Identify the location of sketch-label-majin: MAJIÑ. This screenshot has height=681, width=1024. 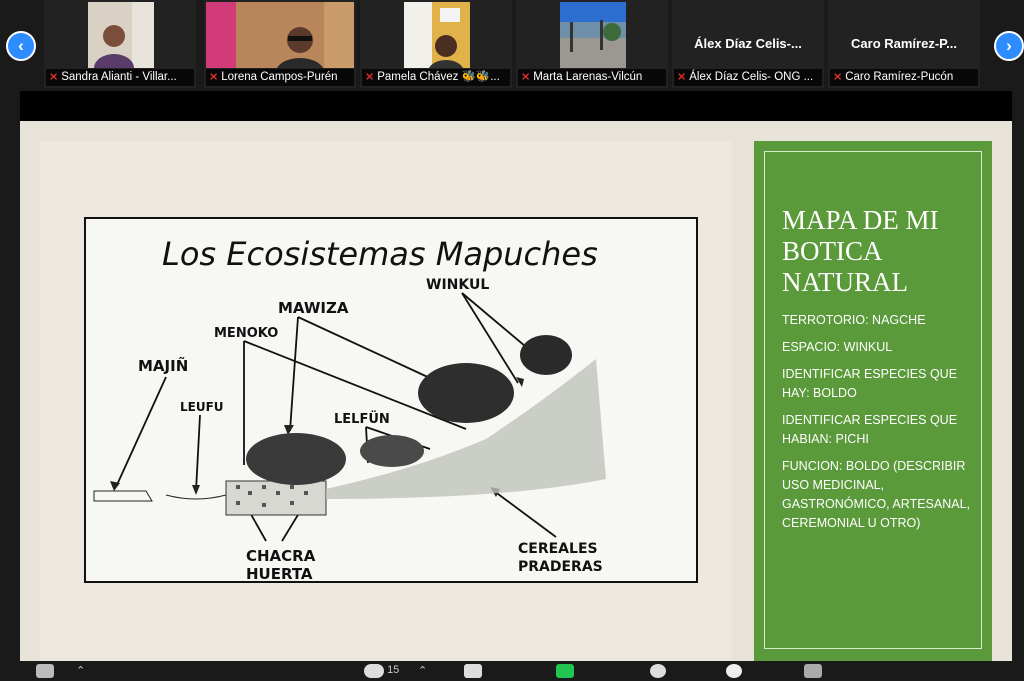
(163, 365).